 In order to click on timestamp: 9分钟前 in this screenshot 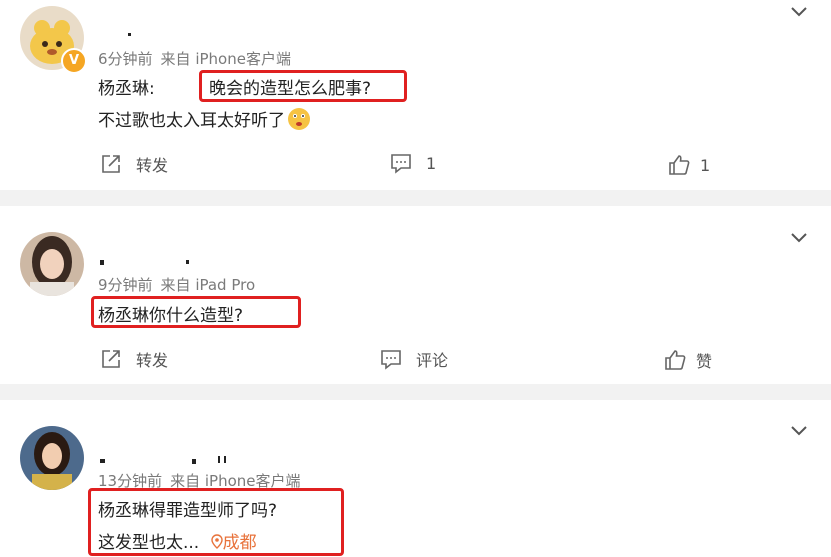, I will do `click(125, 285)`.